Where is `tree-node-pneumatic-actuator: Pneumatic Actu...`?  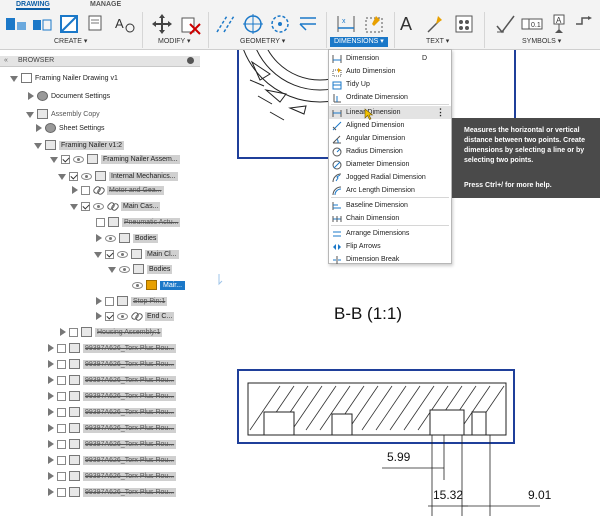
tree-node-pneumatic-actuator: Pneumatic Actu... is located at coordinates (138, 222).